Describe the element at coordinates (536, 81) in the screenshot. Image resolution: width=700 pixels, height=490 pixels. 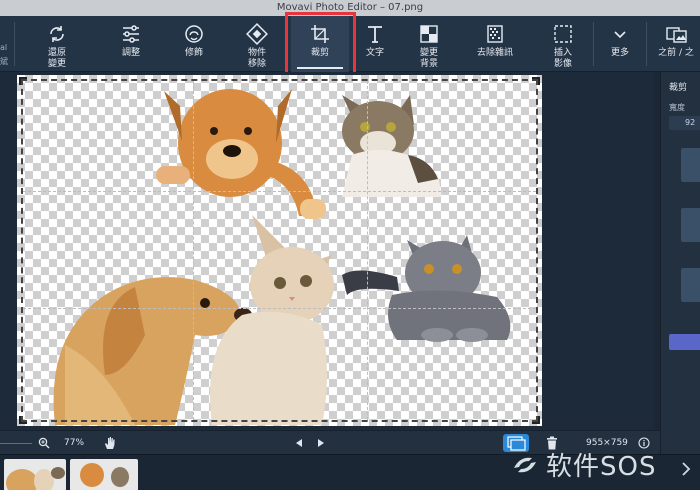
I see `crop-handle-top-right` at that location.